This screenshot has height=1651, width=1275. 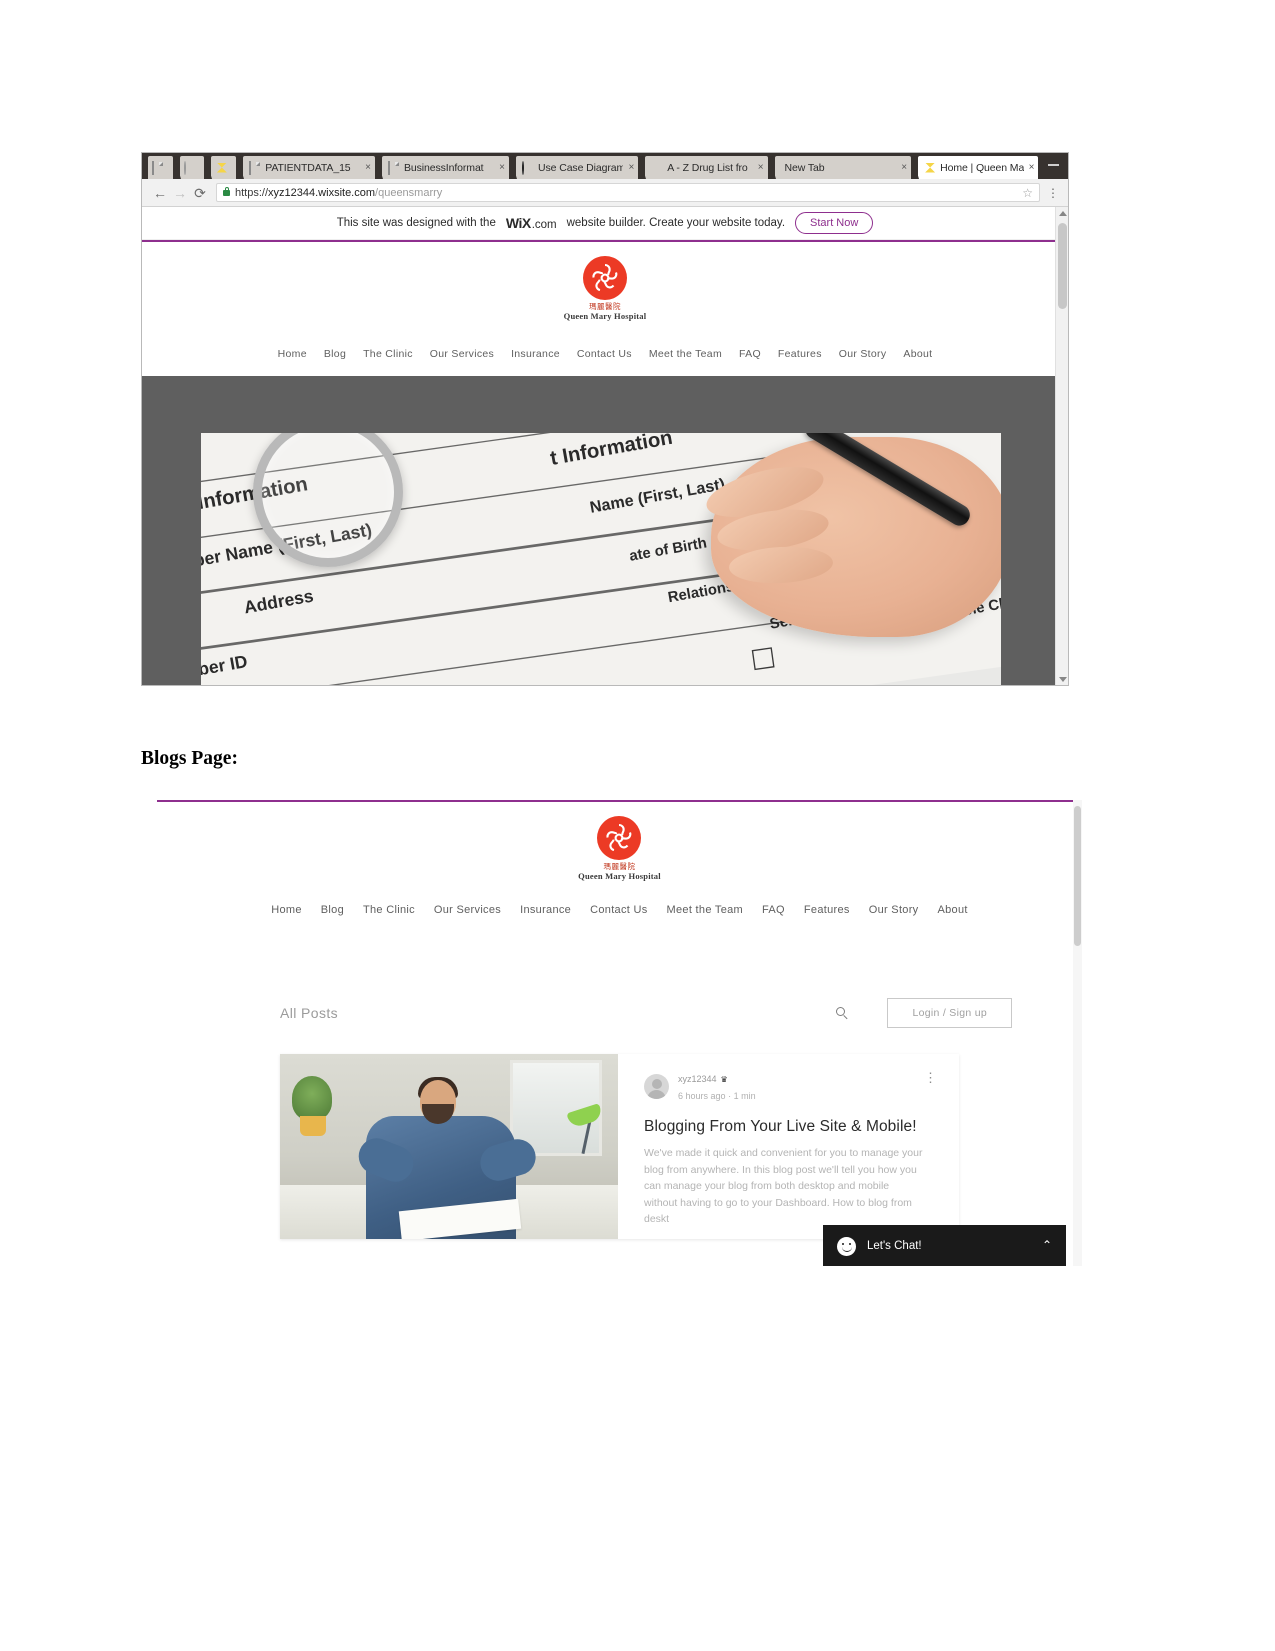 I want to click on avatar, so click(x=656, y=1087).